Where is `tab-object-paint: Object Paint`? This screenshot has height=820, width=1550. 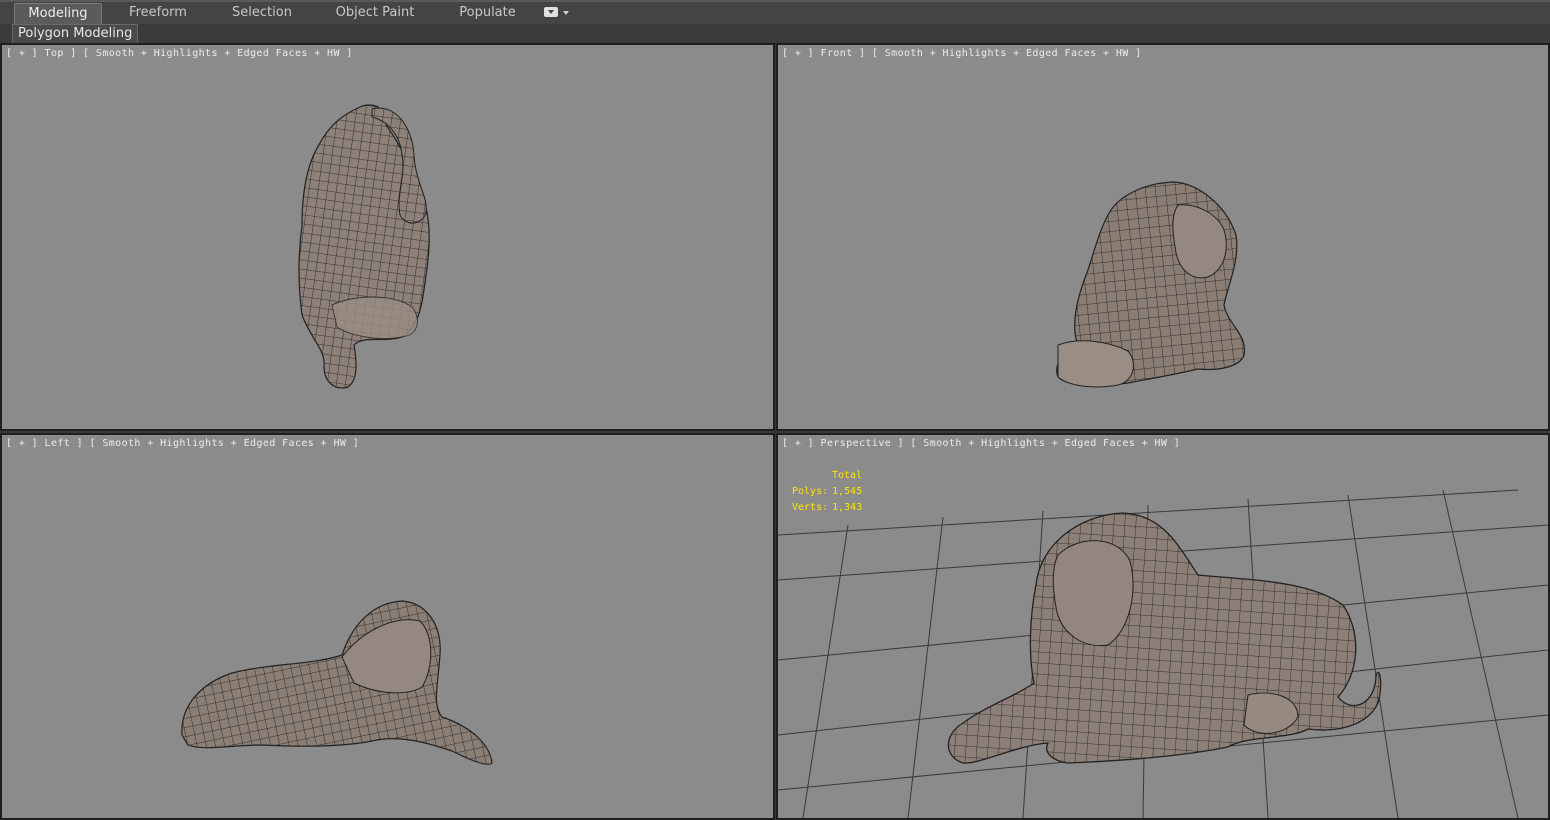 tab-object-paint: Object Paint is located at coordinates (375, 13).